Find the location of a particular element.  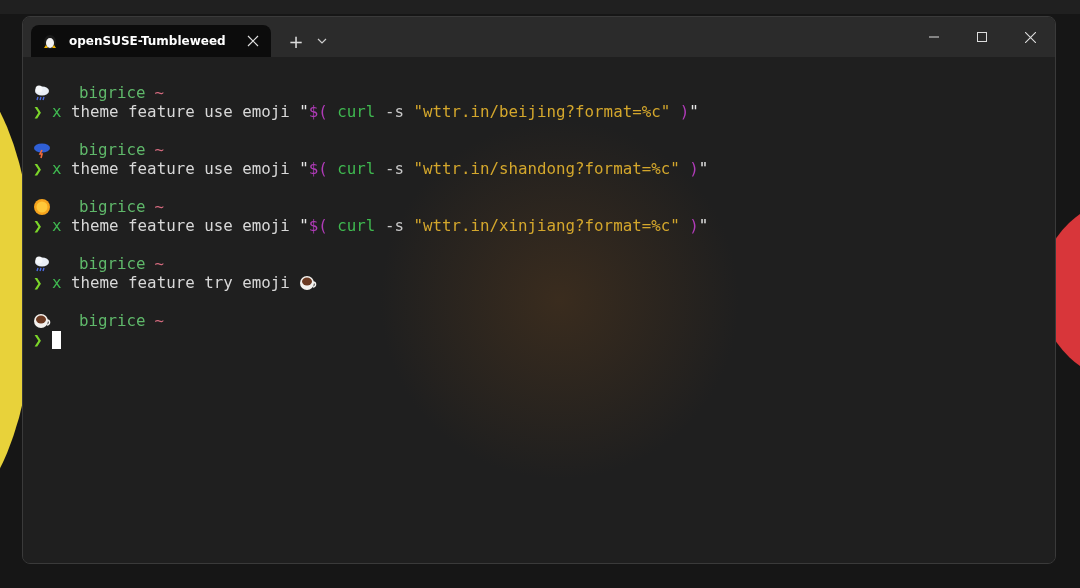

dropdown-chevron-icon is located at coordinates (322, 41).